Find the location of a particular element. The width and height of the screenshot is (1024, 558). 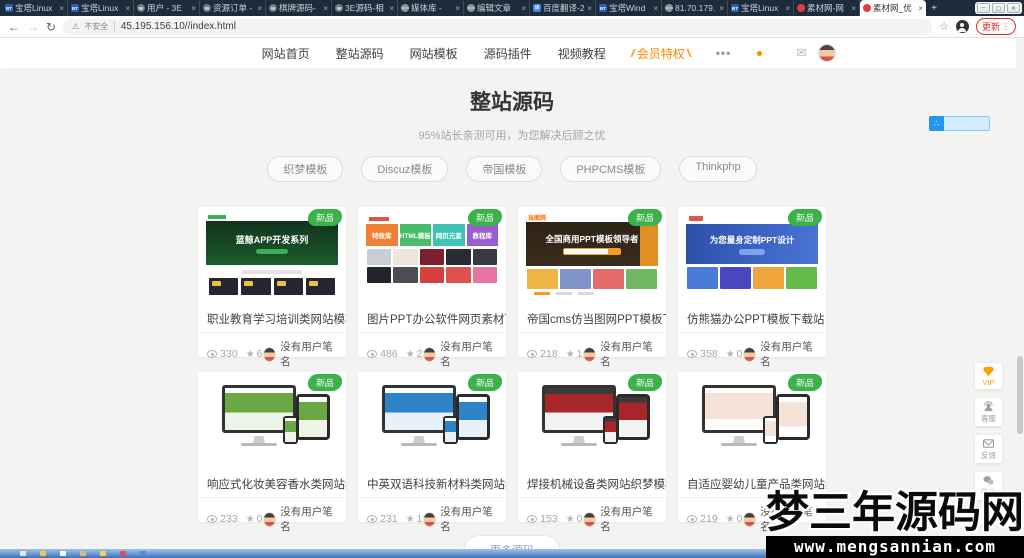

template-card: 新品 响应式化妆美容香水类网站织梦模板 233 ★0 没有用户笔名 is located at coordinates (272, 452).